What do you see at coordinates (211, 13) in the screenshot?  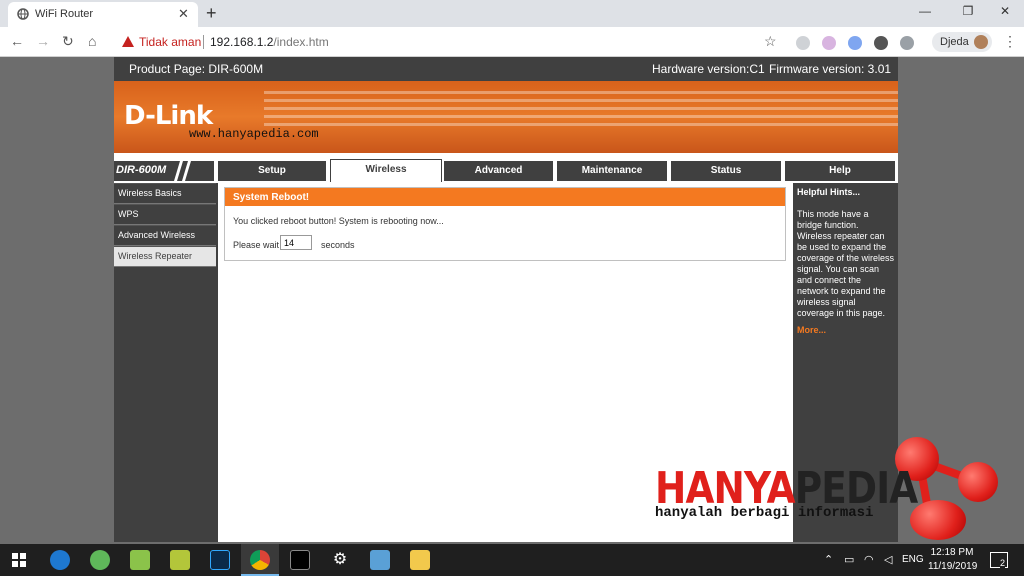 I see `new-tab-button: +` at bounding box center [211, 13].